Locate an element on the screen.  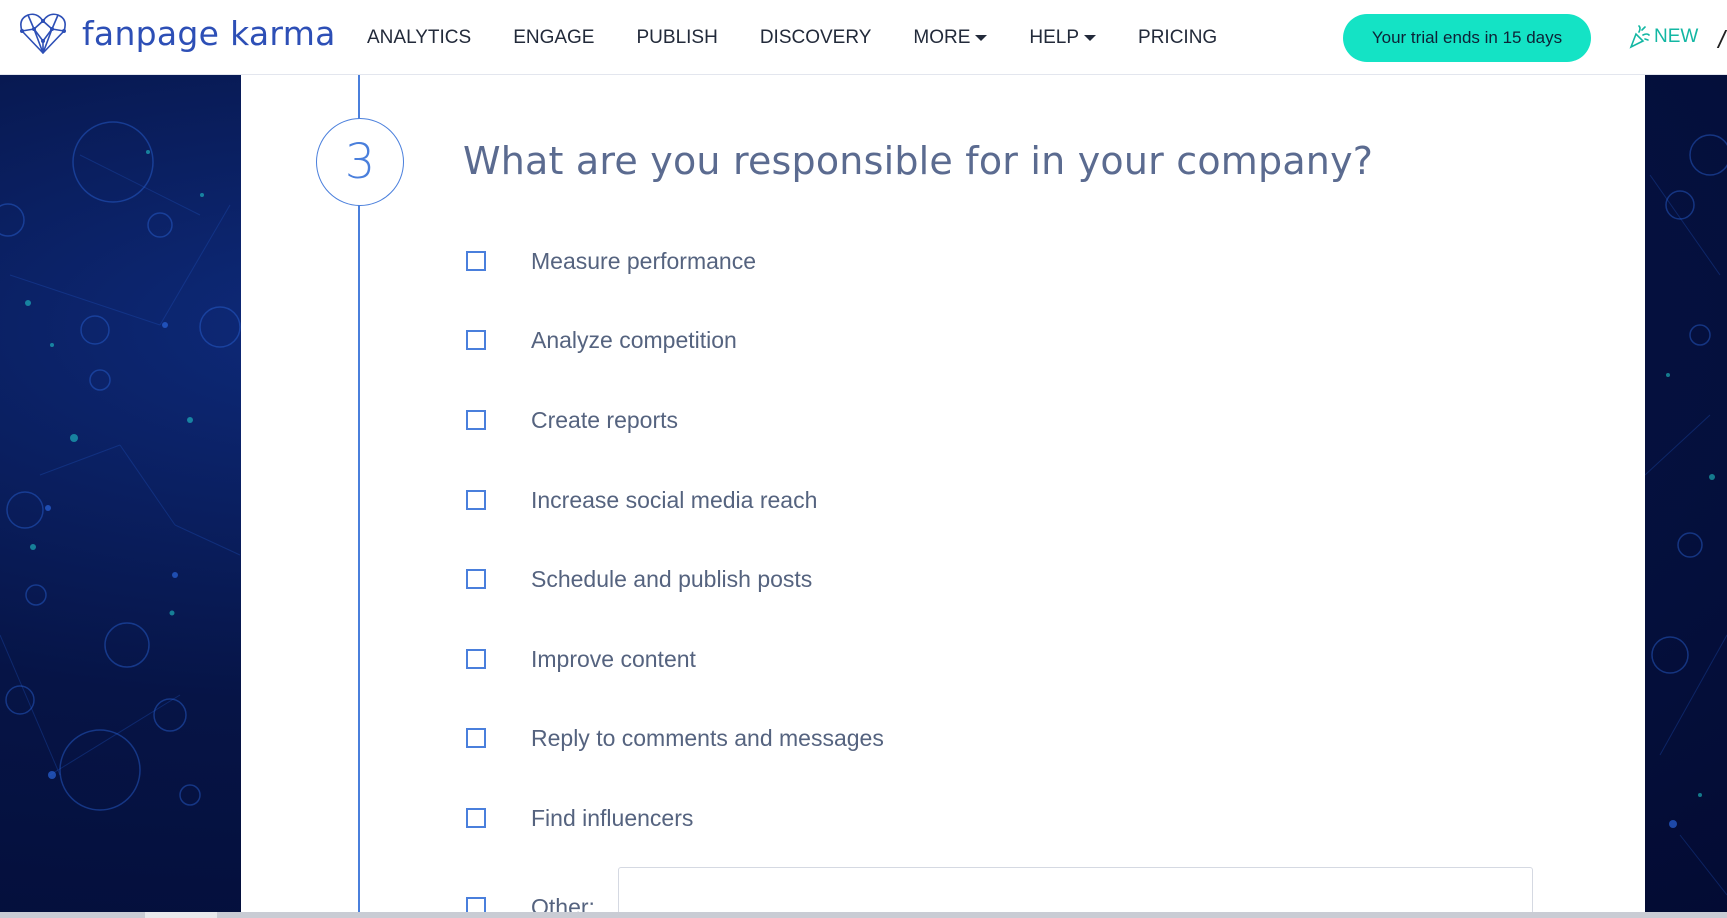
option-reply-comments: Reply to comments and messages is located at coordinates (675, 738).